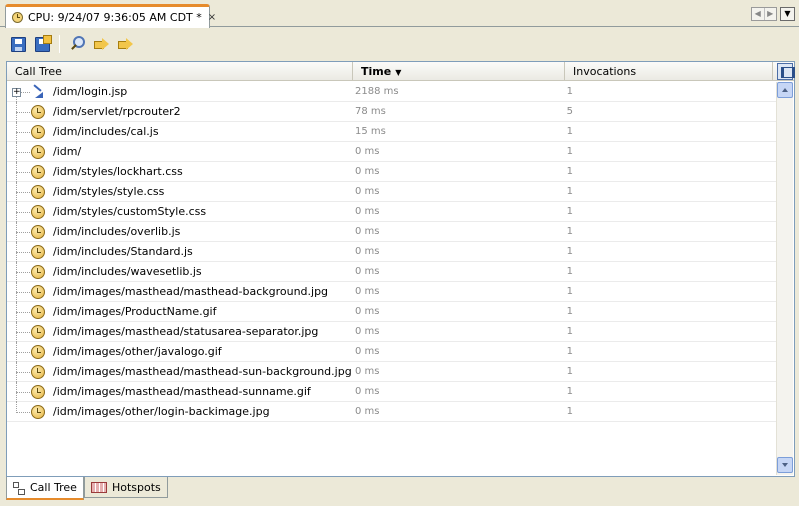 Image resolution: width=799 pixels, height=506 pixels. I want to click on table-row: /idm/includes/overlib.js 0 ms 1, so click(392, 232).